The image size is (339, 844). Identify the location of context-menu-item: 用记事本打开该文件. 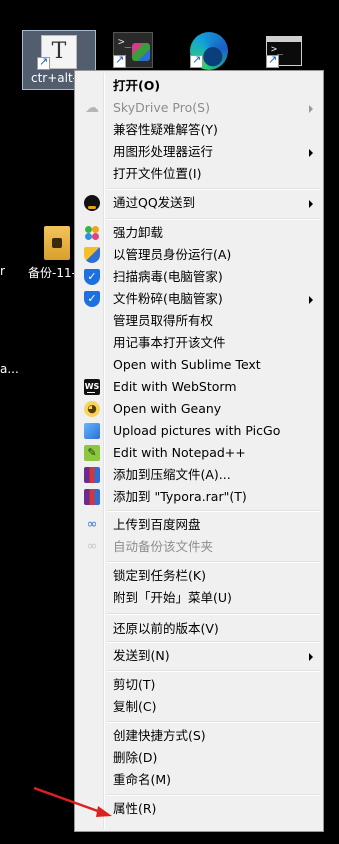
(199, 343).